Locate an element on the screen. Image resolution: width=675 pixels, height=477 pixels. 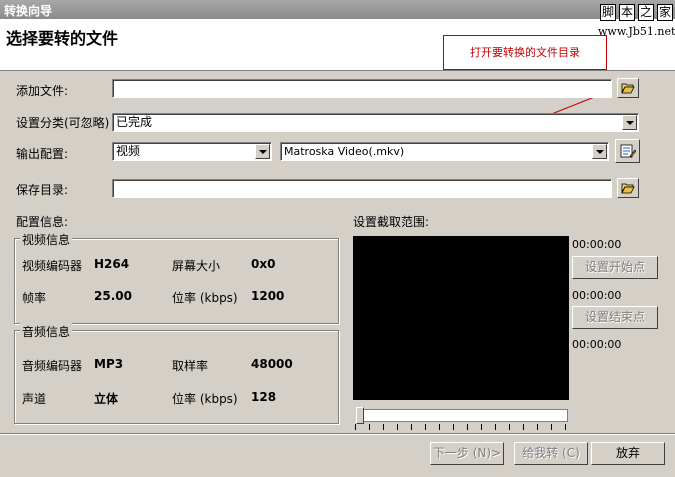
screen-size-label: 屏幕大小 is located at coordinates (196, 266).